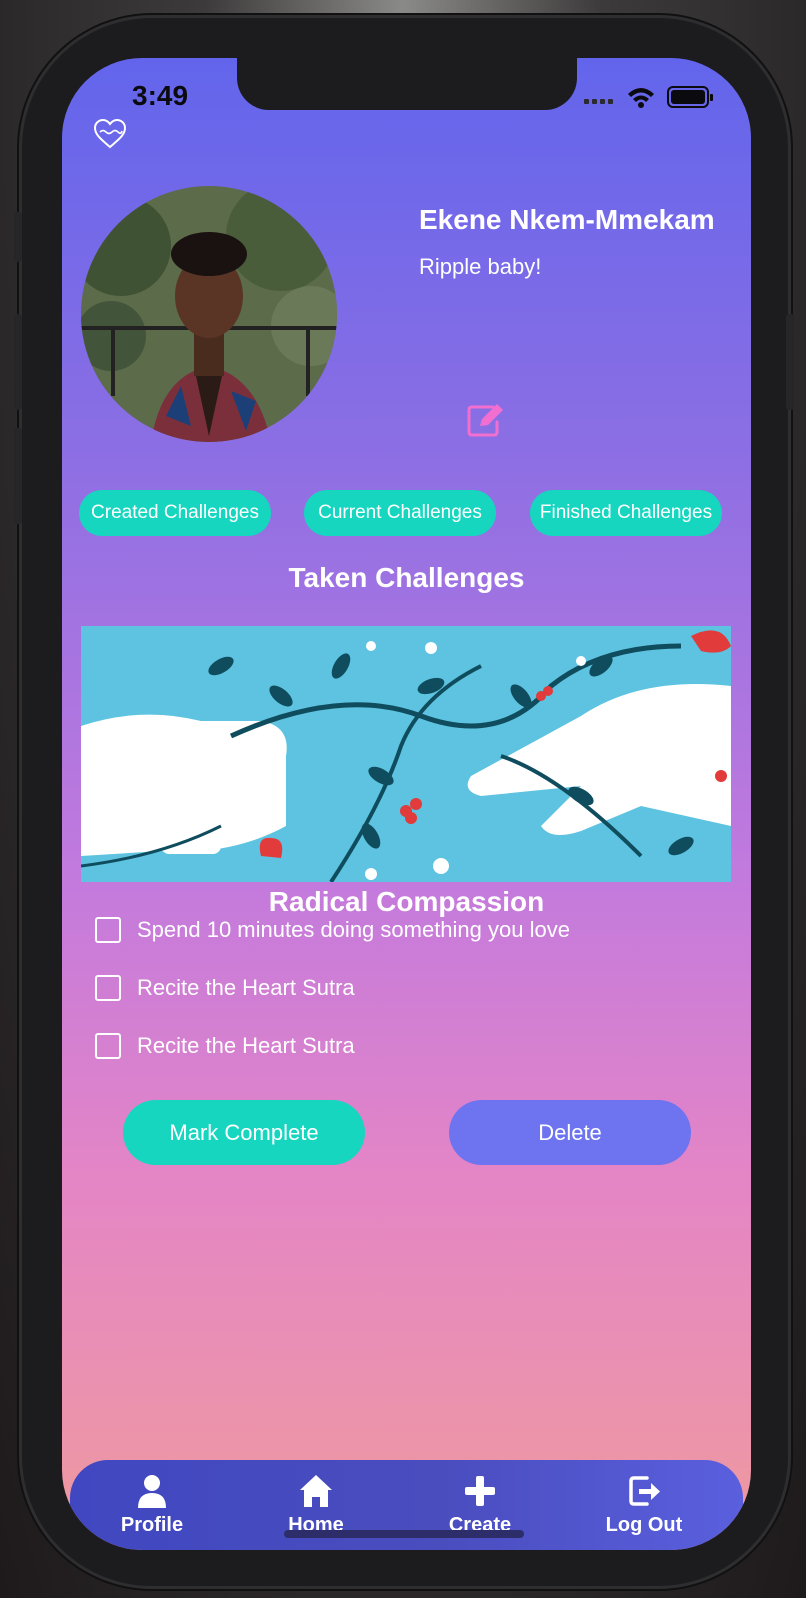  Describe the element at coordinates (152, 1491) in the screenshot. I see `person-icon` at that location.